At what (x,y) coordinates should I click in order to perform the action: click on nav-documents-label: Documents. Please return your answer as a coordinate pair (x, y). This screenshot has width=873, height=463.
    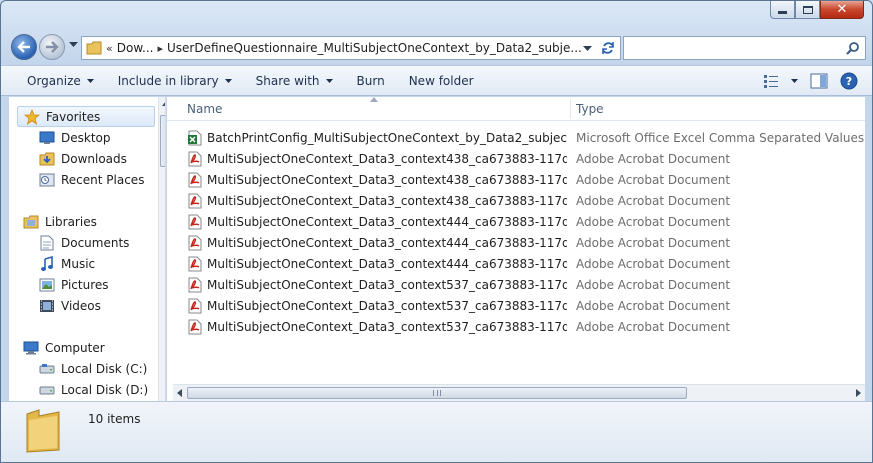
    Looking at the image, I should click on (95, 242).